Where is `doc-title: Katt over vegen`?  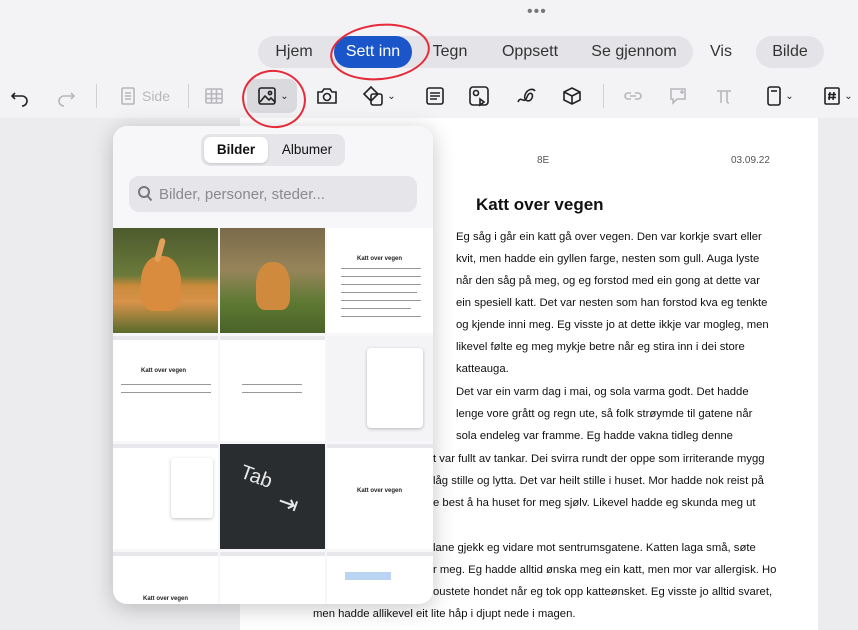 doc-title: Katt over vegen is located at coordinates (540, 204).